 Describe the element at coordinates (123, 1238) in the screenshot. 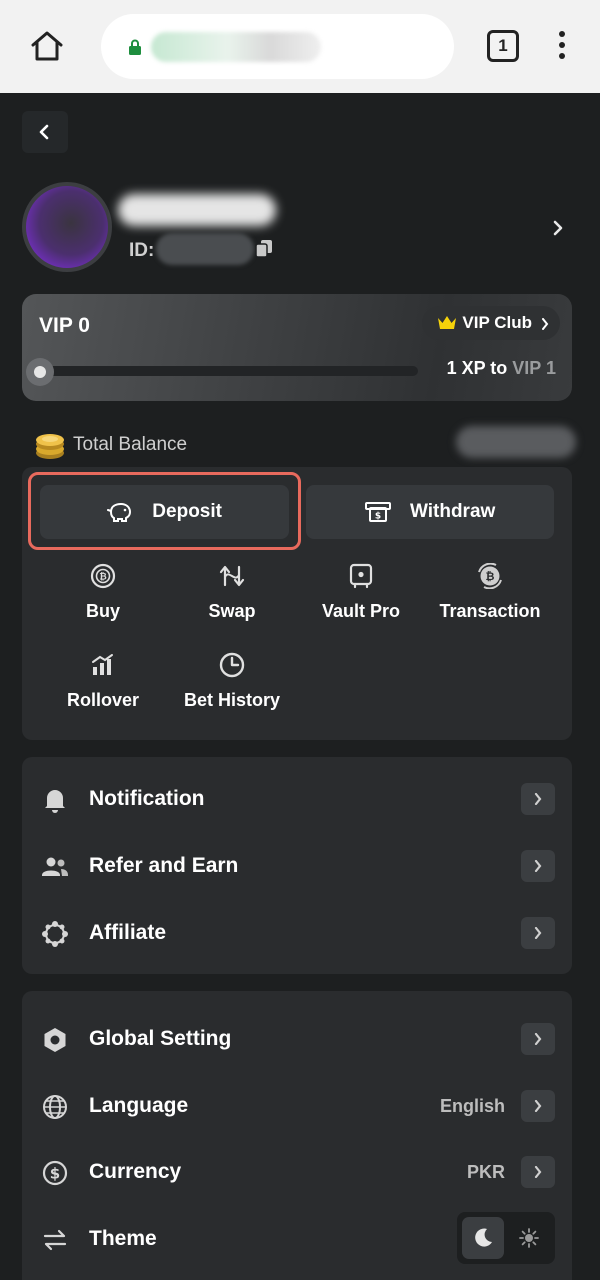

I see `menu-item-label: Theme` at that location.